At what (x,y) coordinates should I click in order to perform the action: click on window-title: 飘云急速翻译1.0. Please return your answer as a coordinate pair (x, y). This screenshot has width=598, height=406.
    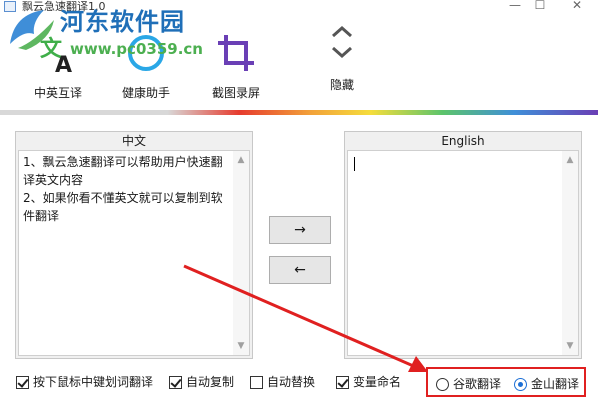
    Looking at the image, I should click on (64, 6).